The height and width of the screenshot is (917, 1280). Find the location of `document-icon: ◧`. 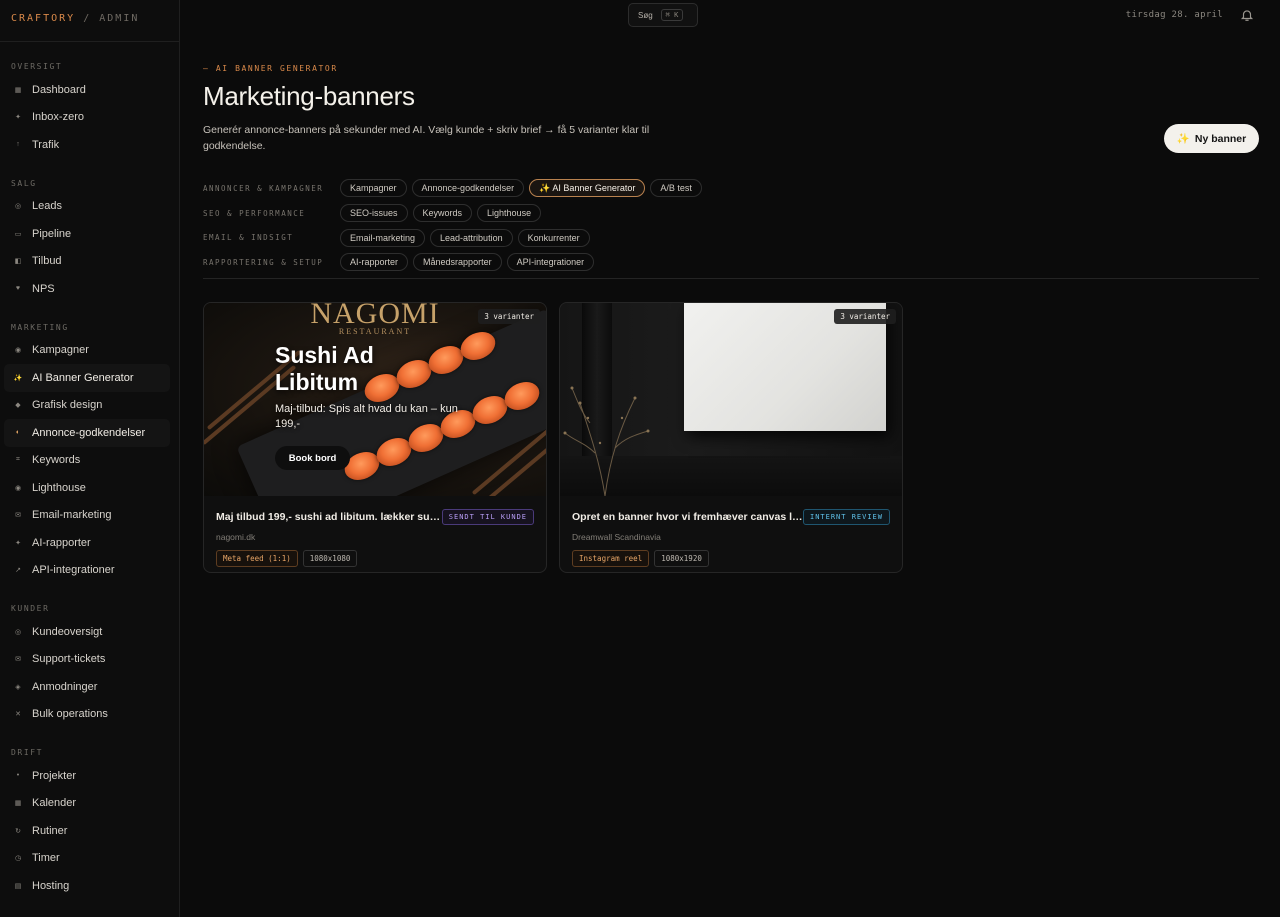

document-icon: ◧ is located at coordinates (18, 262).